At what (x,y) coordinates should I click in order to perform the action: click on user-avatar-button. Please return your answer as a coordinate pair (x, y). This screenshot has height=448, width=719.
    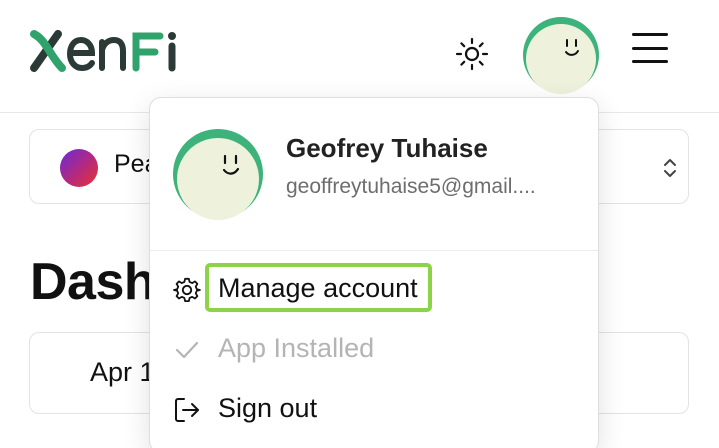
    Looking at the image, I should click on (561, 55).